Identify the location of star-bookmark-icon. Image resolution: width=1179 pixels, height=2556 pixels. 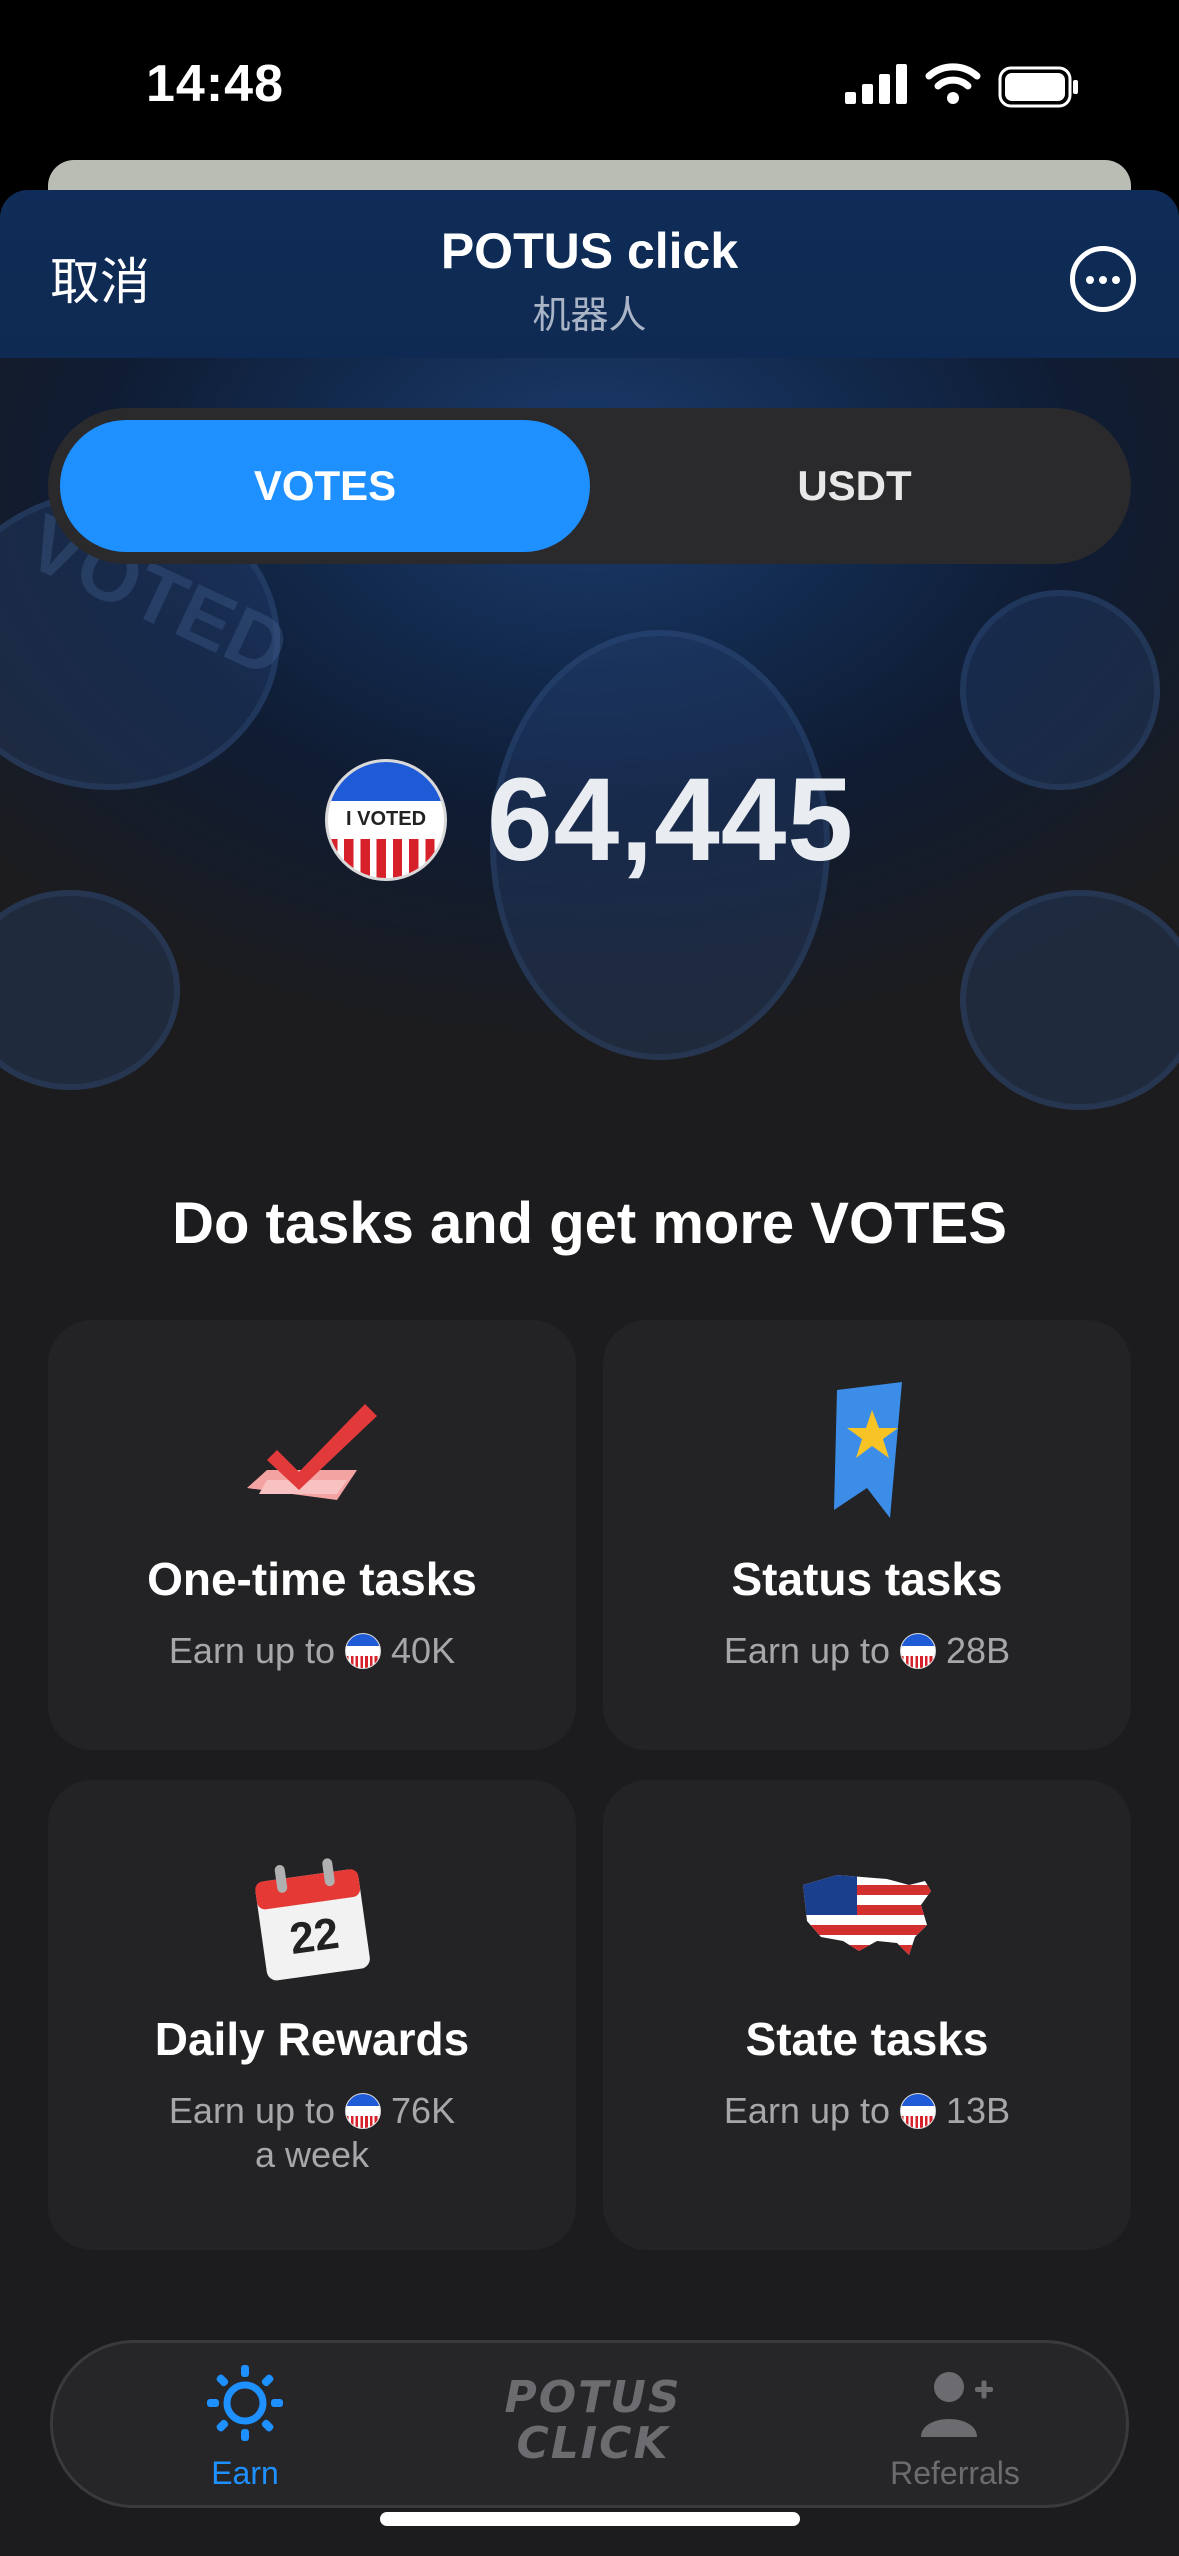
(868, 1450).